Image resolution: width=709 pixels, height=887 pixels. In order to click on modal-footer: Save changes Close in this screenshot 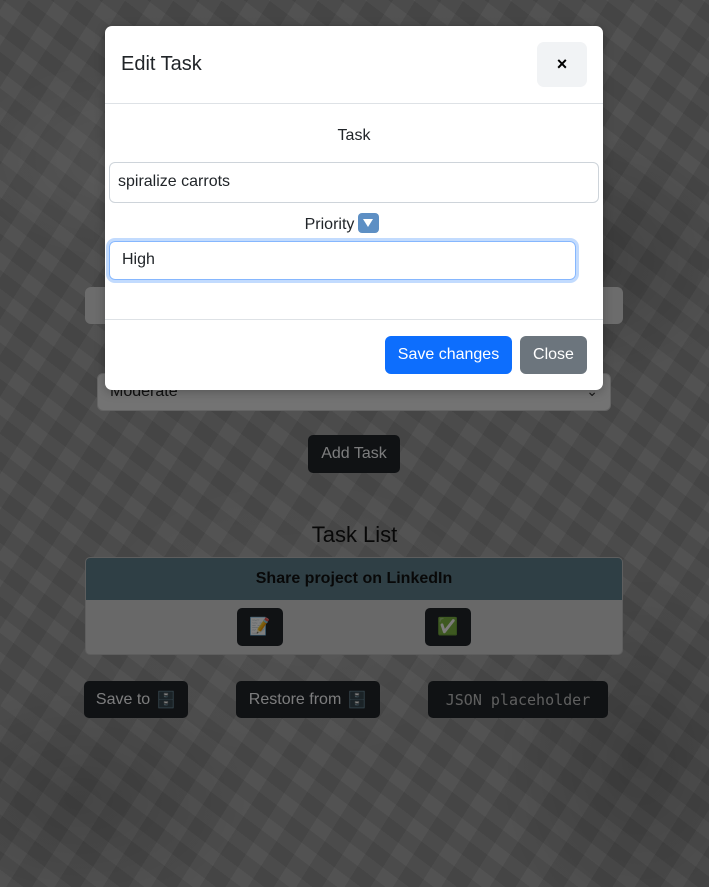, I will do `click(354, 354)`.